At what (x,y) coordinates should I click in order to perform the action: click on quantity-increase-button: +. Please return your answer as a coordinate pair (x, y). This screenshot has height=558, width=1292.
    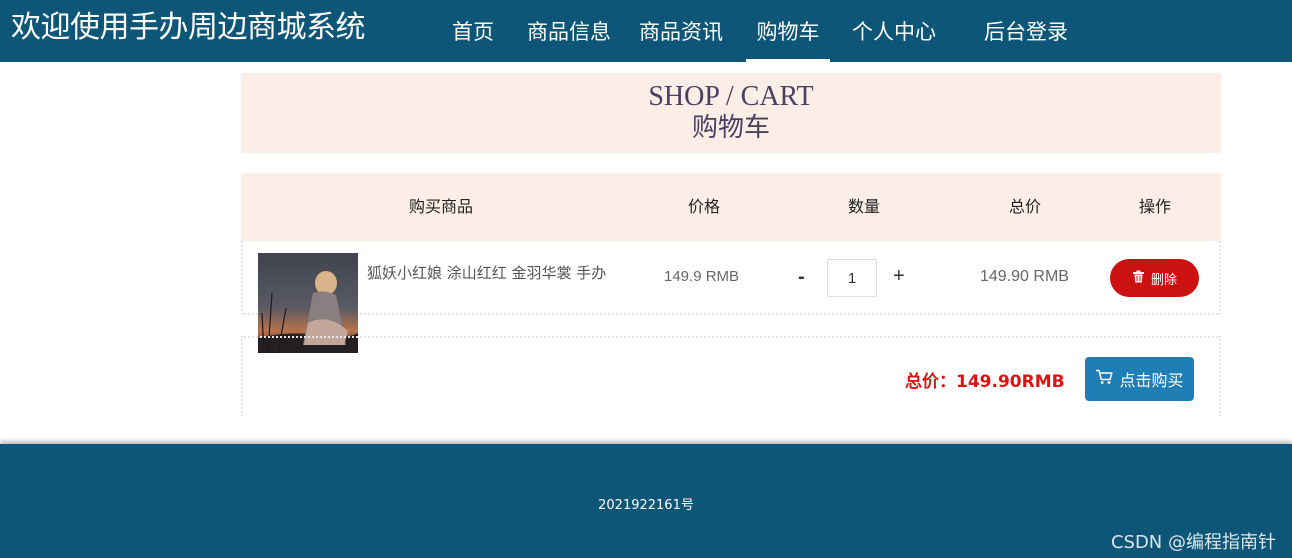
    Looking at the image, I should click on (899, 276).